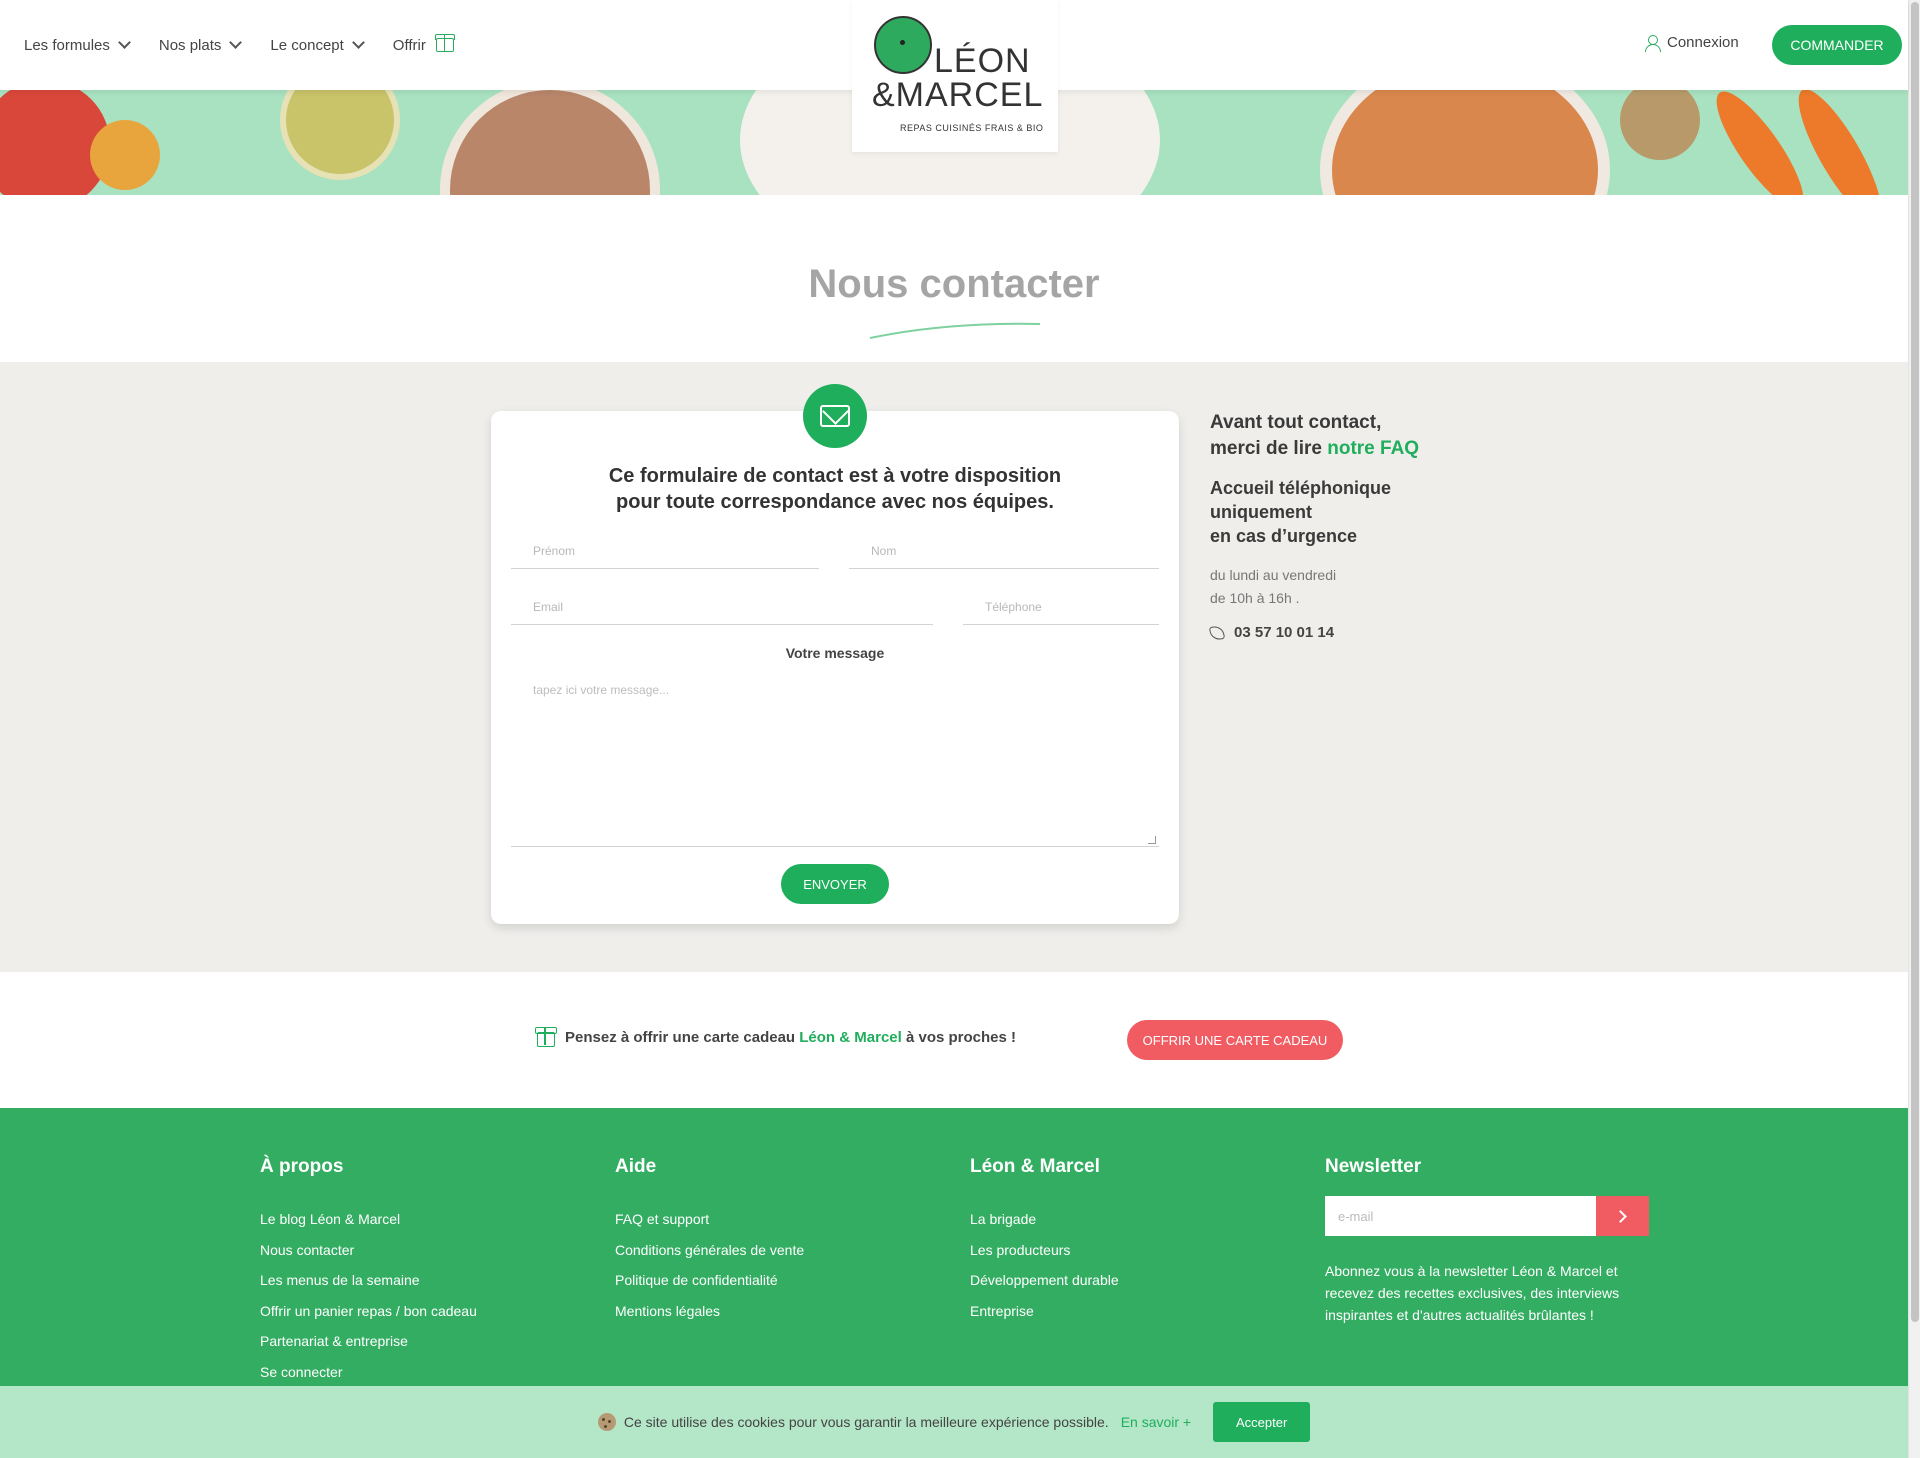 The image size is (1920, 1458). Describe the element at coordinates (1653, 43) in the screenshot. I see `user-icon` at that location.